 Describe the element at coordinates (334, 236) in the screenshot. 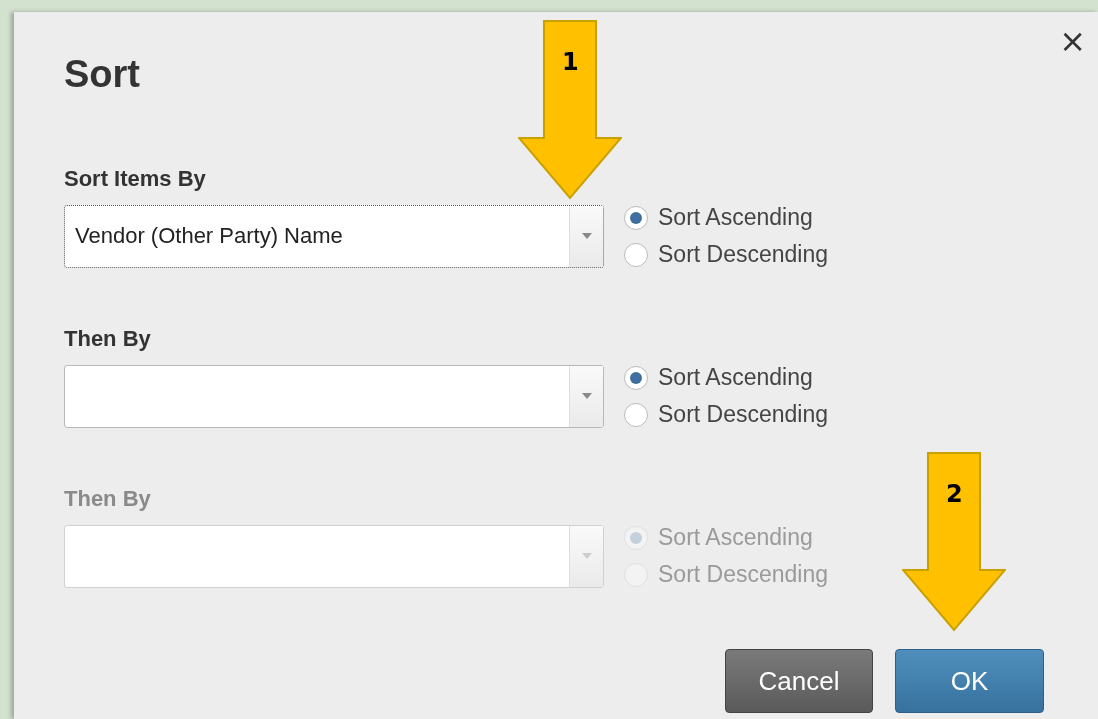

I see `sort-dropdown: Vendor (Other Party) Name` at that location.